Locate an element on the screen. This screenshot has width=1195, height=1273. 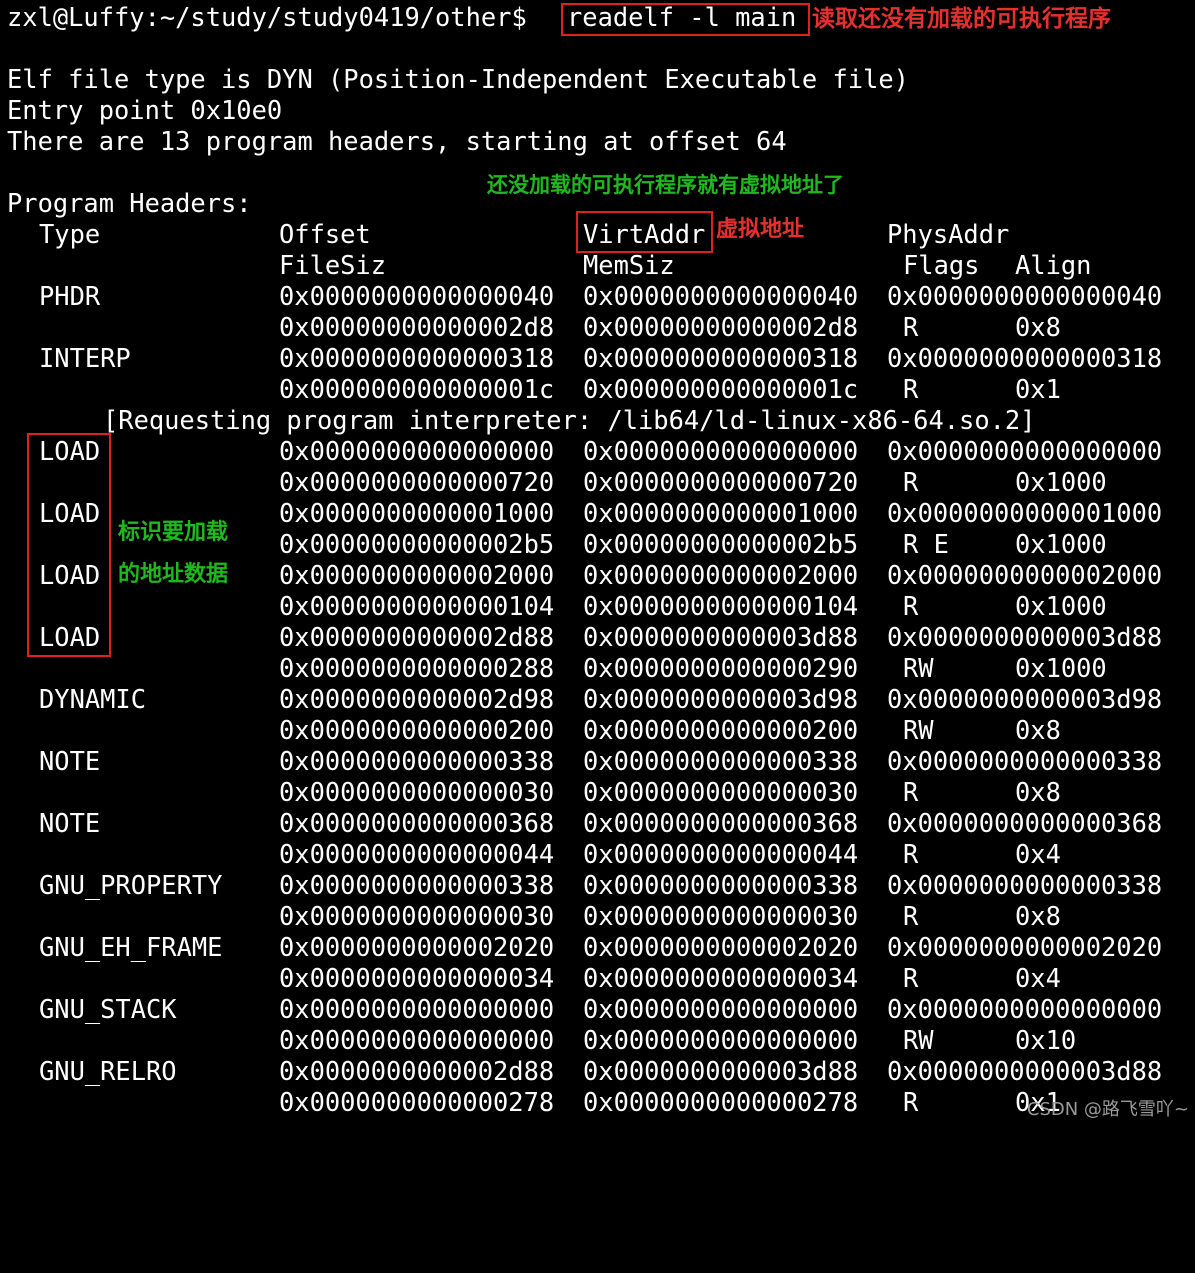
row-memsiz: 0x00000000000002d8 is located at coordinates (721, 327).